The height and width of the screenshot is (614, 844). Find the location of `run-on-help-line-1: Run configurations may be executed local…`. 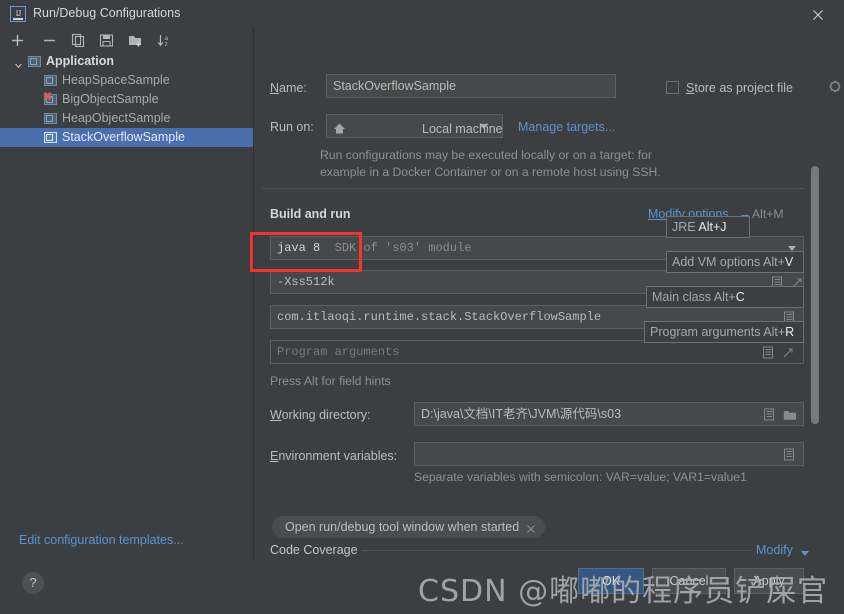

run-on-help-line-1: Run configurations may be executed local… is located at coordinates (486, 155).